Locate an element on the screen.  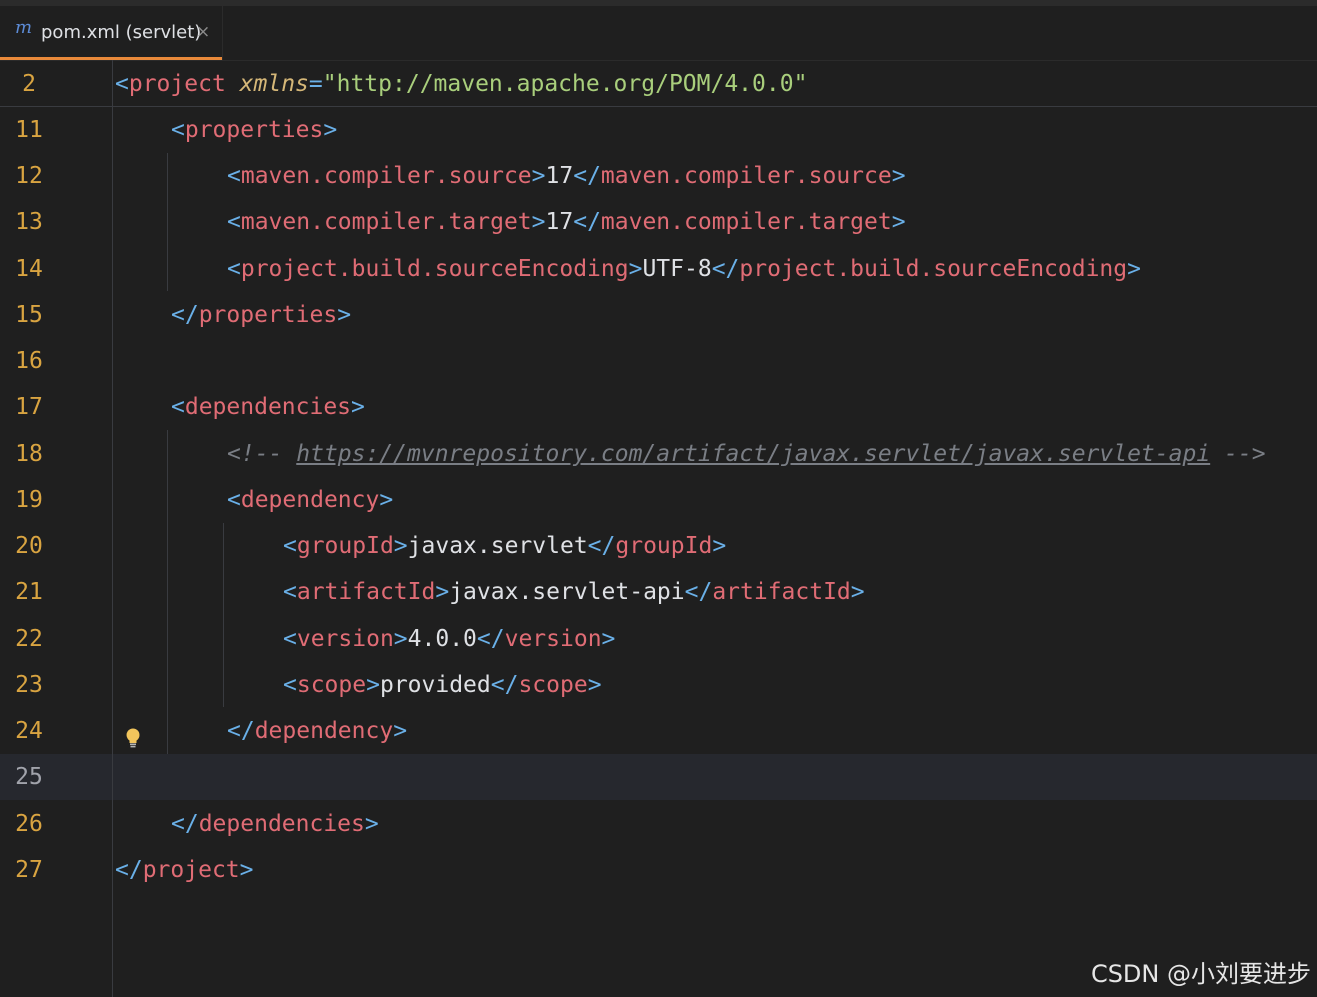
code-token: project is located at coordinates (191, 870).